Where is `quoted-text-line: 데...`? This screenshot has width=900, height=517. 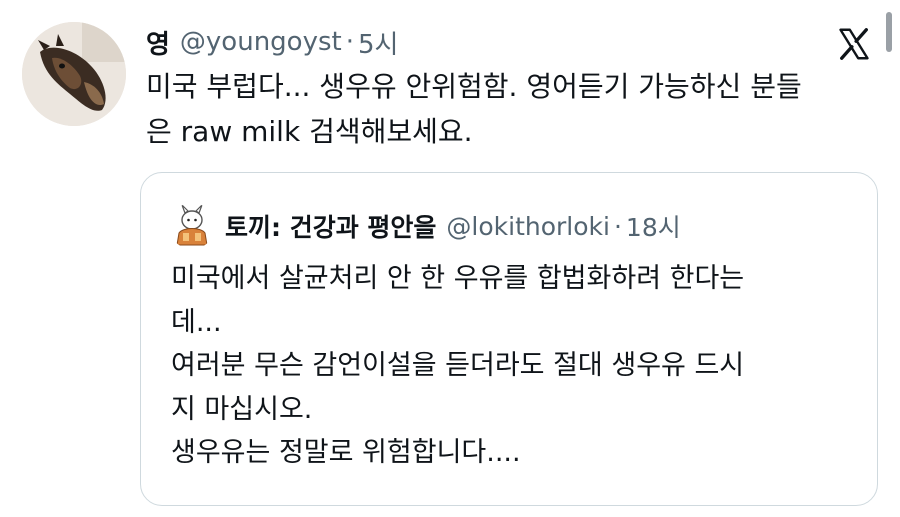
quoted-text-line: 데... is located at coordinates (196, 322).